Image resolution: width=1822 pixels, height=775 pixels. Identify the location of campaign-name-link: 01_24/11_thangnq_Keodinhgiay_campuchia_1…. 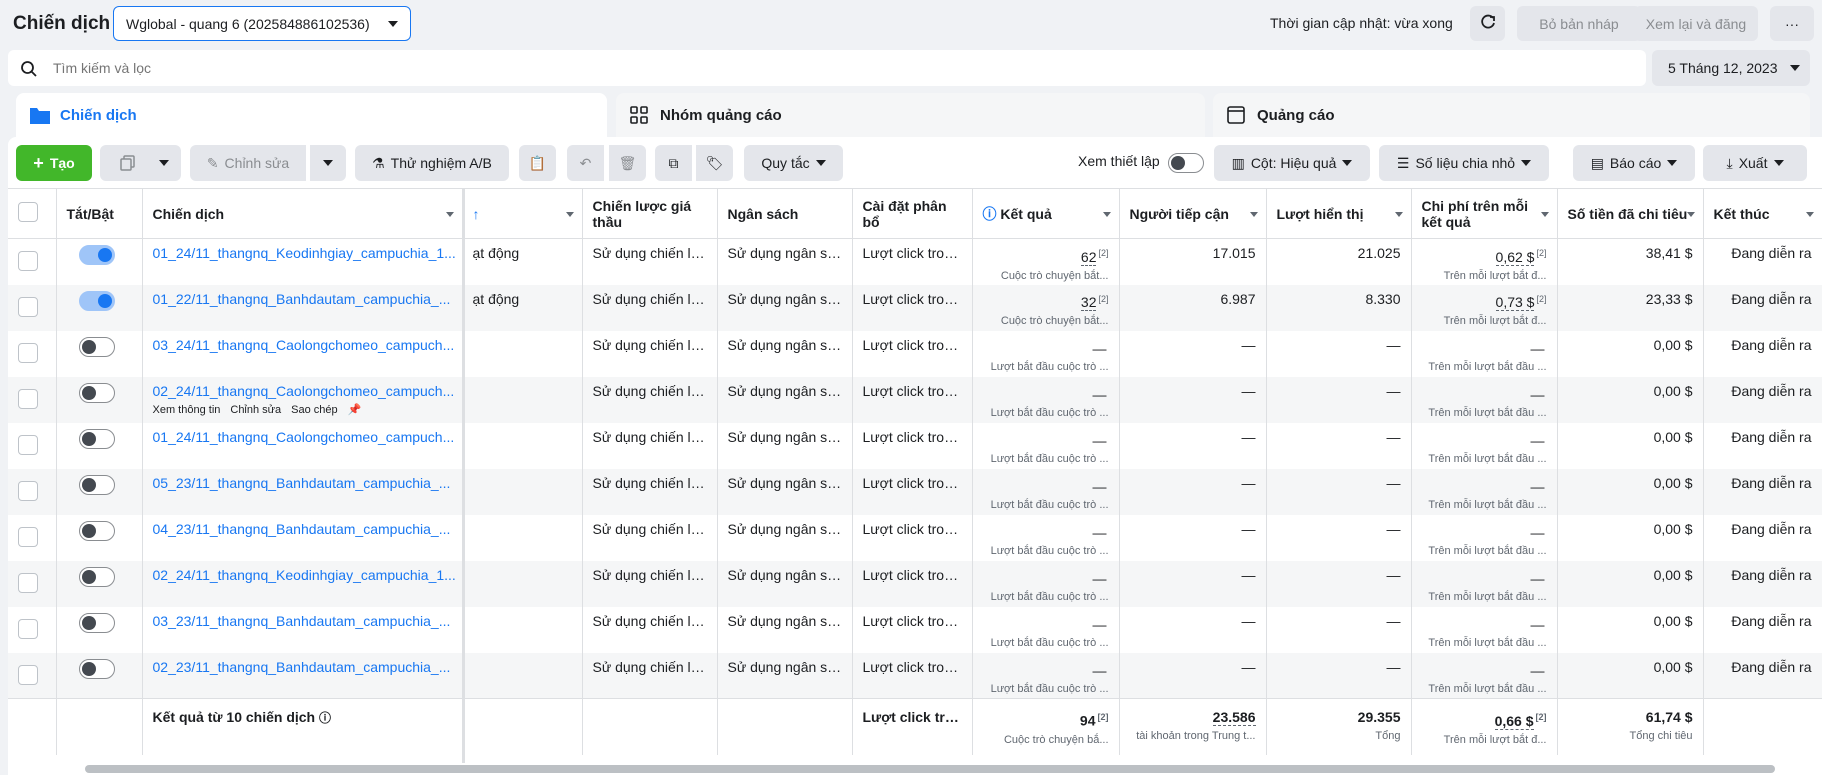
(304, 253).